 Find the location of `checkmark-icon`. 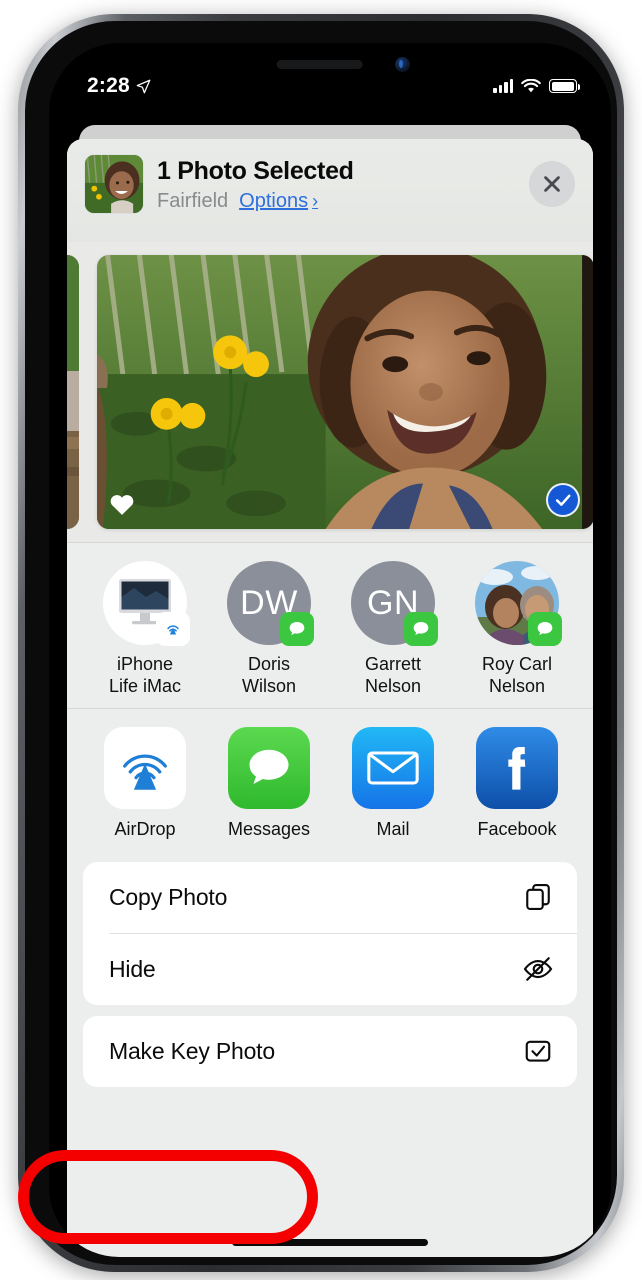

checkmark-icon is located at coordinates (563, 500).